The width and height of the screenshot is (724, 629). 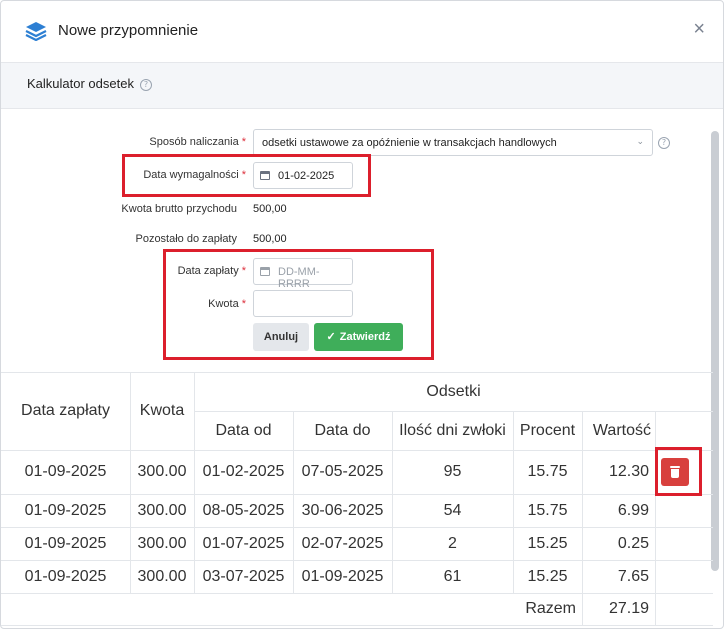 I want to click on th-date-to: Data do, so click(x=342, y=430).